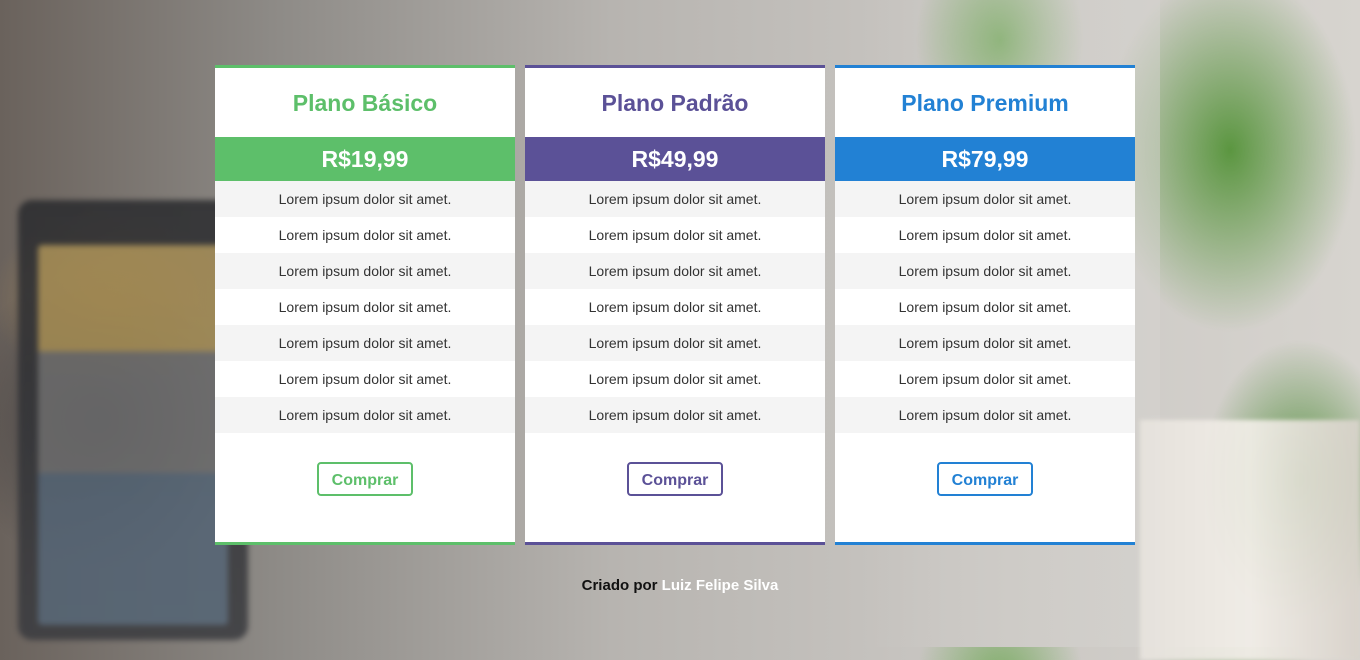 This screenshot has height=660, width=1360. I want to click on background-laptop-image, so click(133, 420).